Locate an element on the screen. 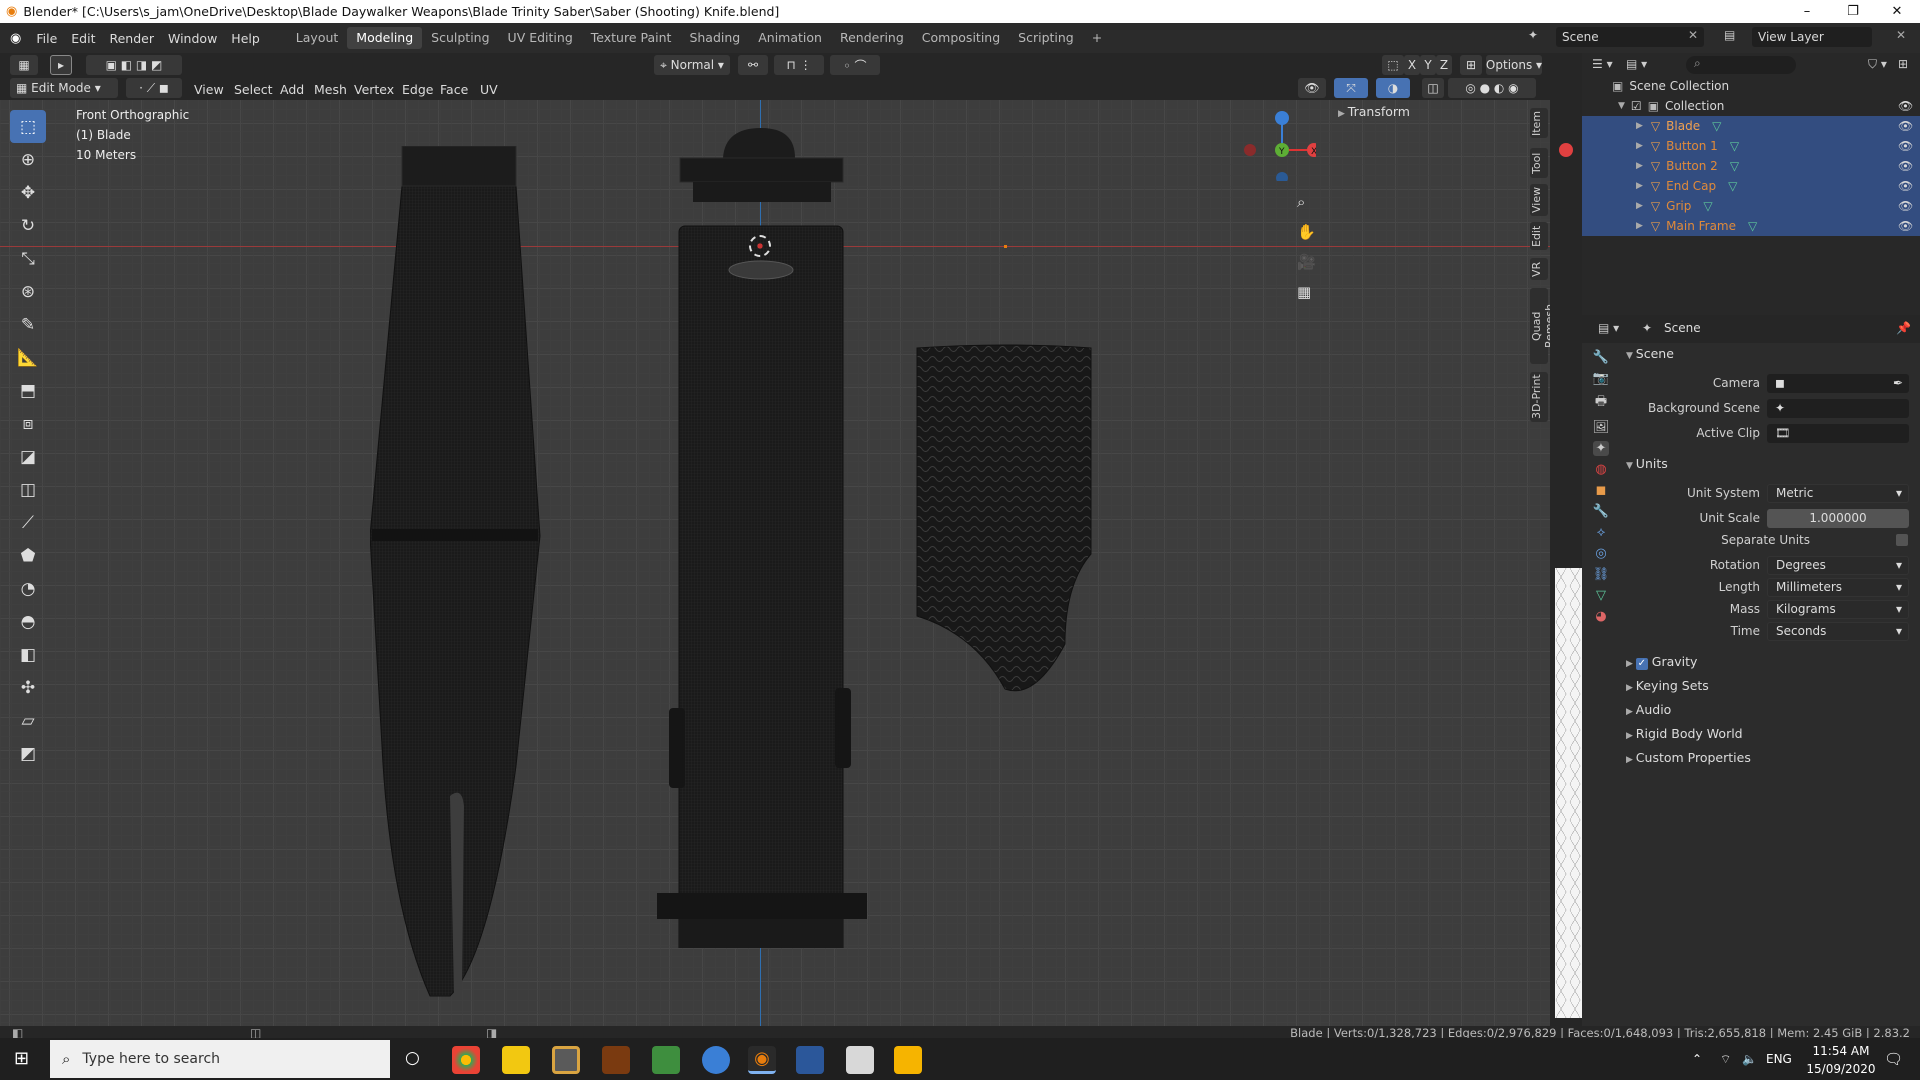 This screenshot has width=1920, height=1080. camera-view-icon: 🎥 is located at coordinates (1306, 262).